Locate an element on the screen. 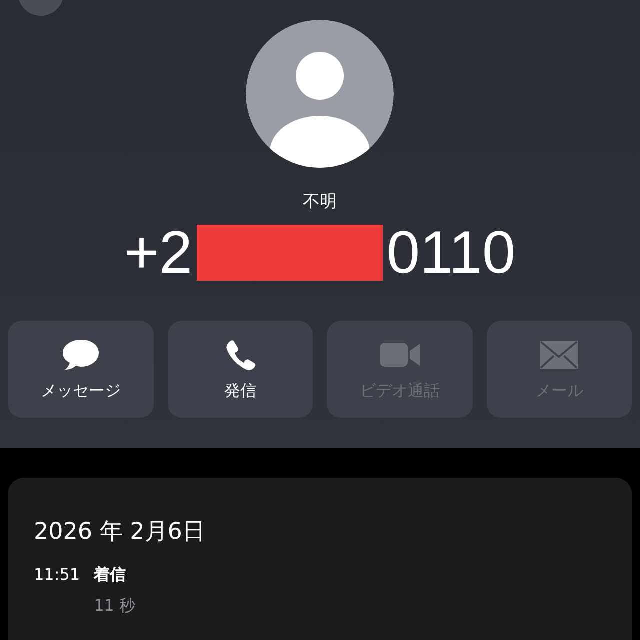 The width and height of the screenshot is (640, 640). call-type: 着信 is located at coordinates (111, 575).